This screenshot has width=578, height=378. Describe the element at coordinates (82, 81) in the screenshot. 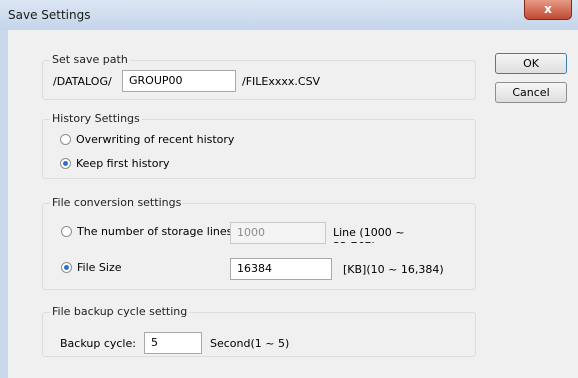

I see `path-prefix-label: /DATALOG/` at that location.